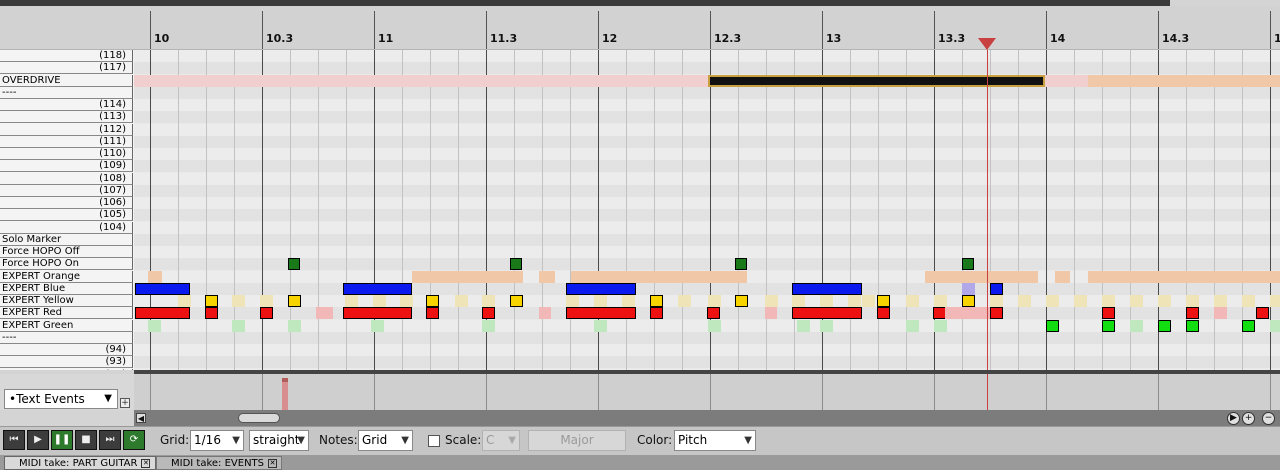 The width and height of the screenshot is (1280, 470). I want to click on scroll-left-icon: ◀, so click(141, 418).